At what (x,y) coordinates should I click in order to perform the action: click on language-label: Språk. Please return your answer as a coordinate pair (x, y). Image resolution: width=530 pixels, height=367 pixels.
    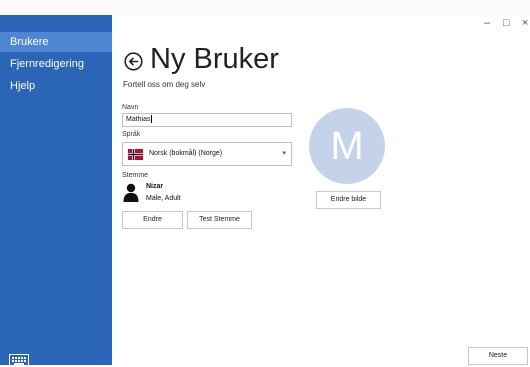
    Looking at the image, I should click on (131, 134).